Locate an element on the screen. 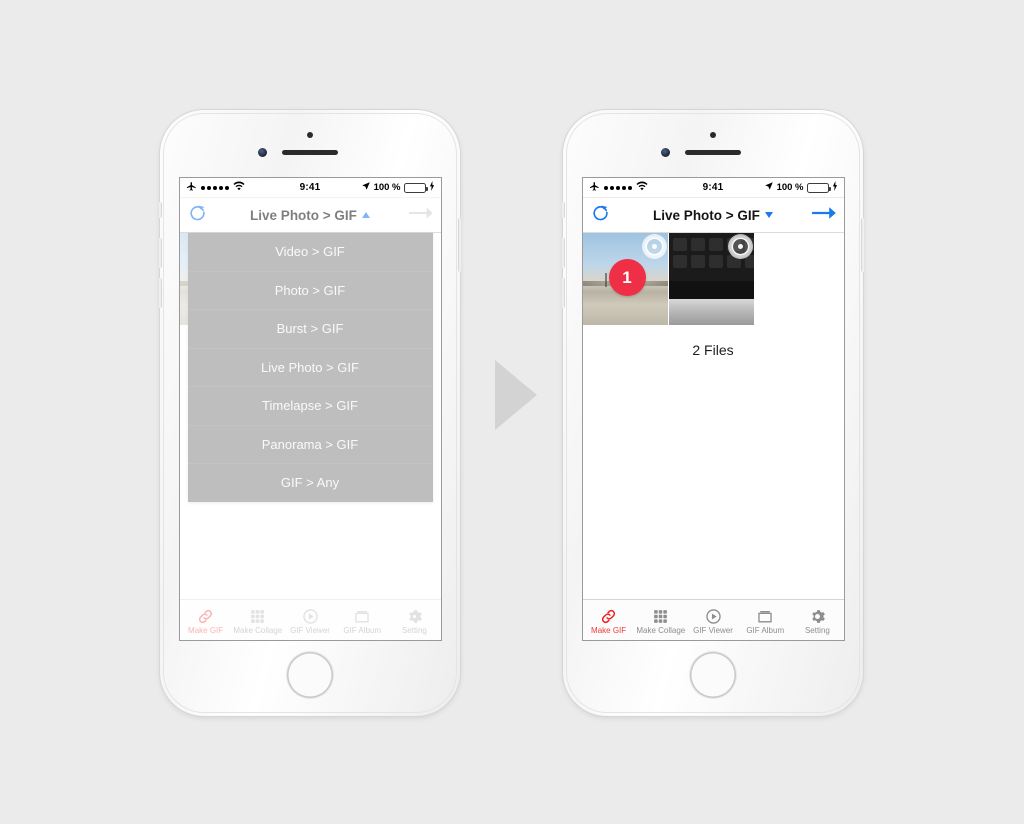 Image resolution: width=1024 pixels, height=824 pixels. dropdown-item-photo-gif: Photo > GIF is located at coordinates (310, 291).